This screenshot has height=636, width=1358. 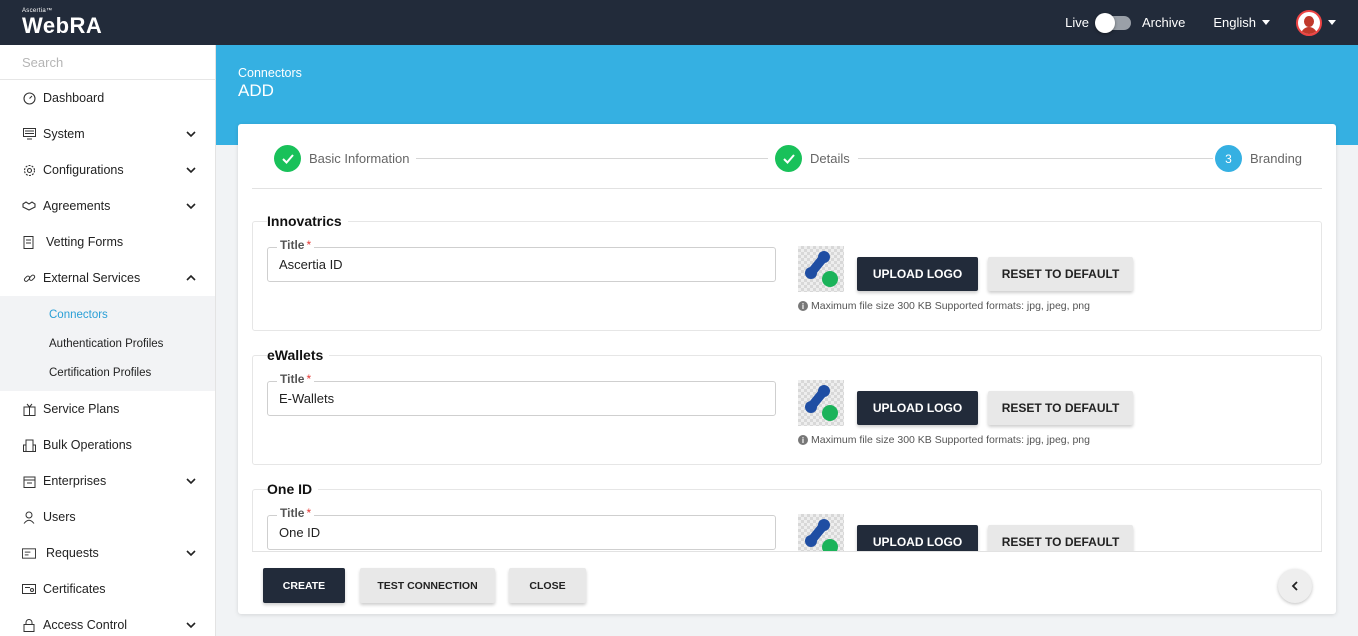 I want to click on chevron-up-icon, so click(x=191, y=277).